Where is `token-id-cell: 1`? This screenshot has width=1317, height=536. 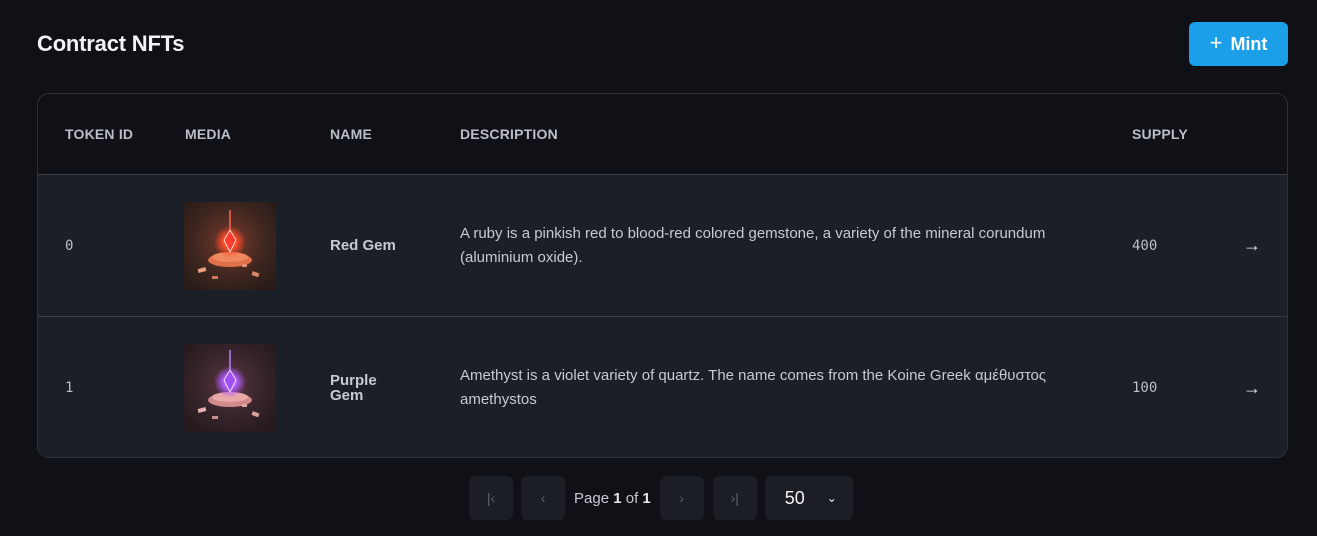 token-id-cell: 1 is located at coordinates (69, 388).